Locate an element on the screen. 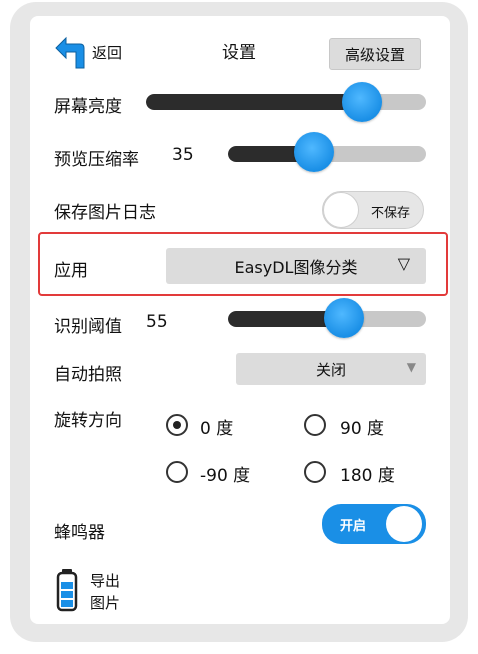  advanced-settings-button: 高级设置 is located at coordinates (375, 54).